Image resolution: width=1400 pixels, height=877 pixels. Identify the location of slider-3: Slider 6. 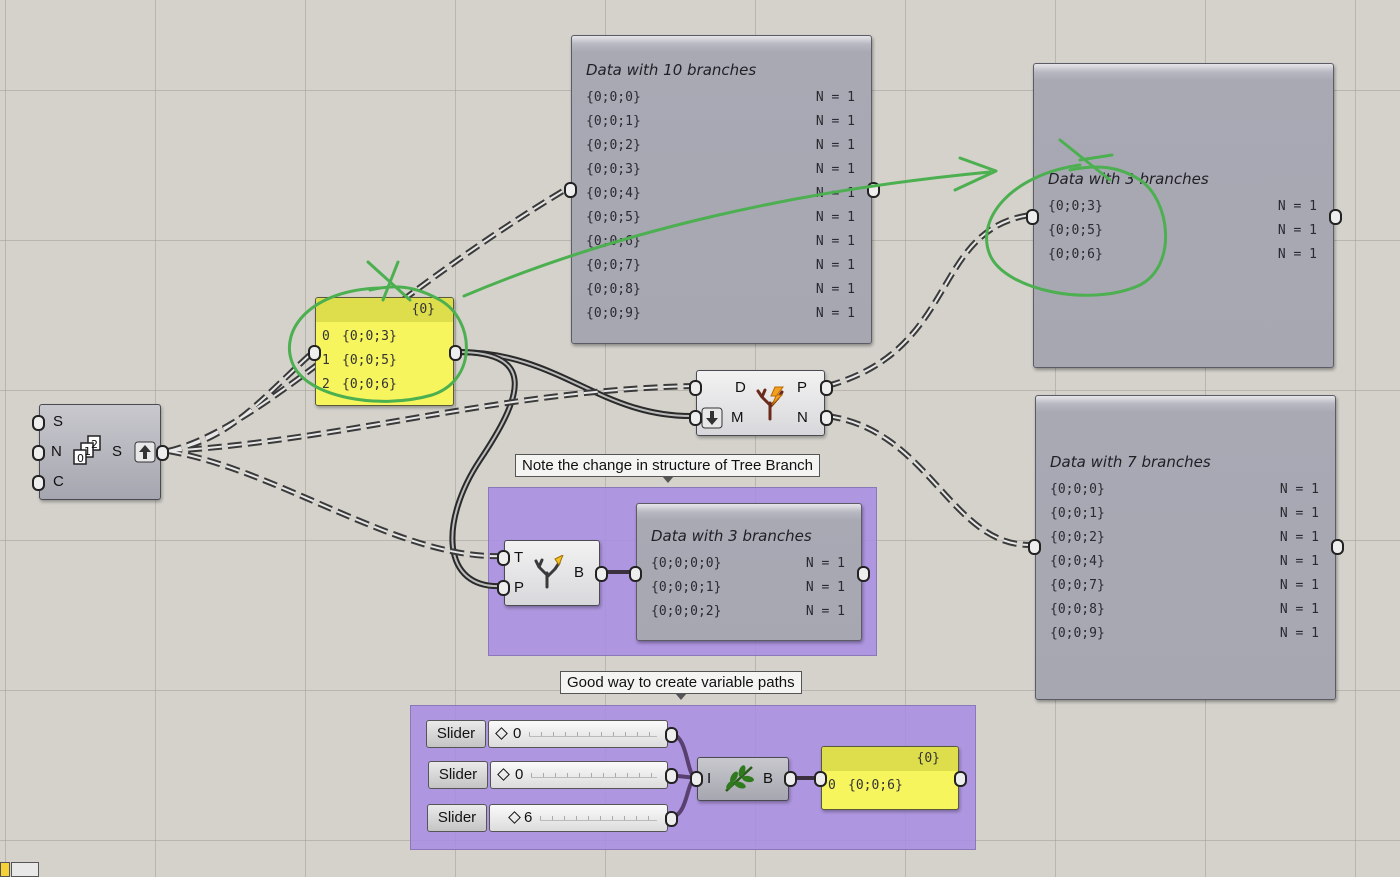
(547, 818).